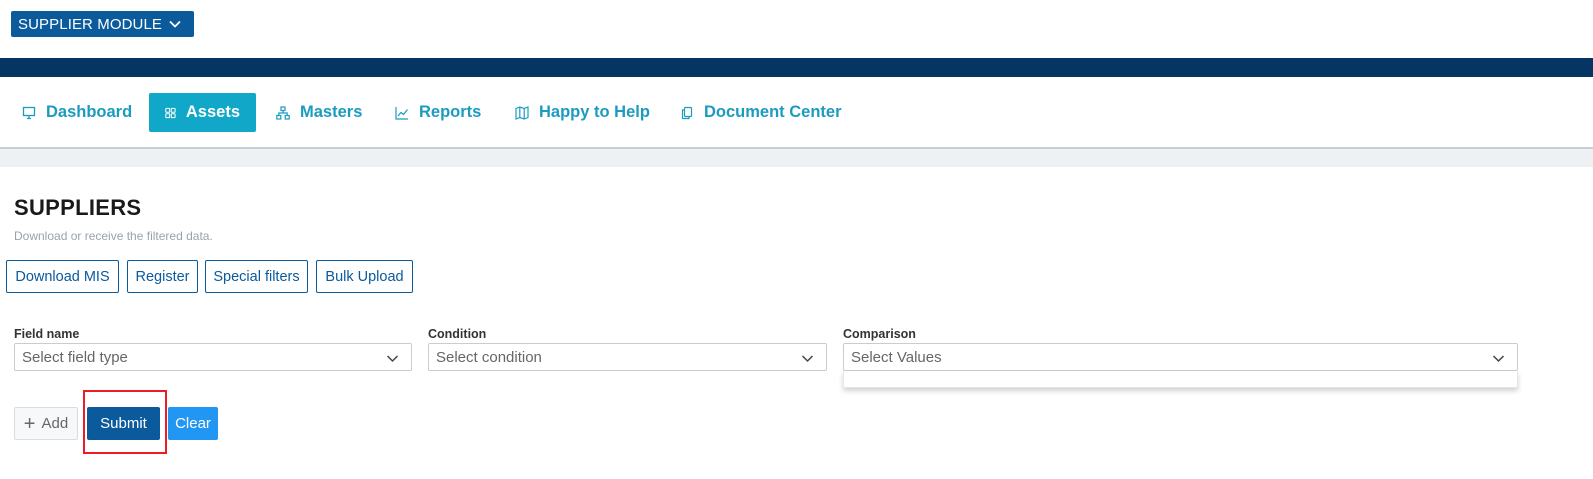  I want to click on comparison-select: Select Values, so click(1180, 357).